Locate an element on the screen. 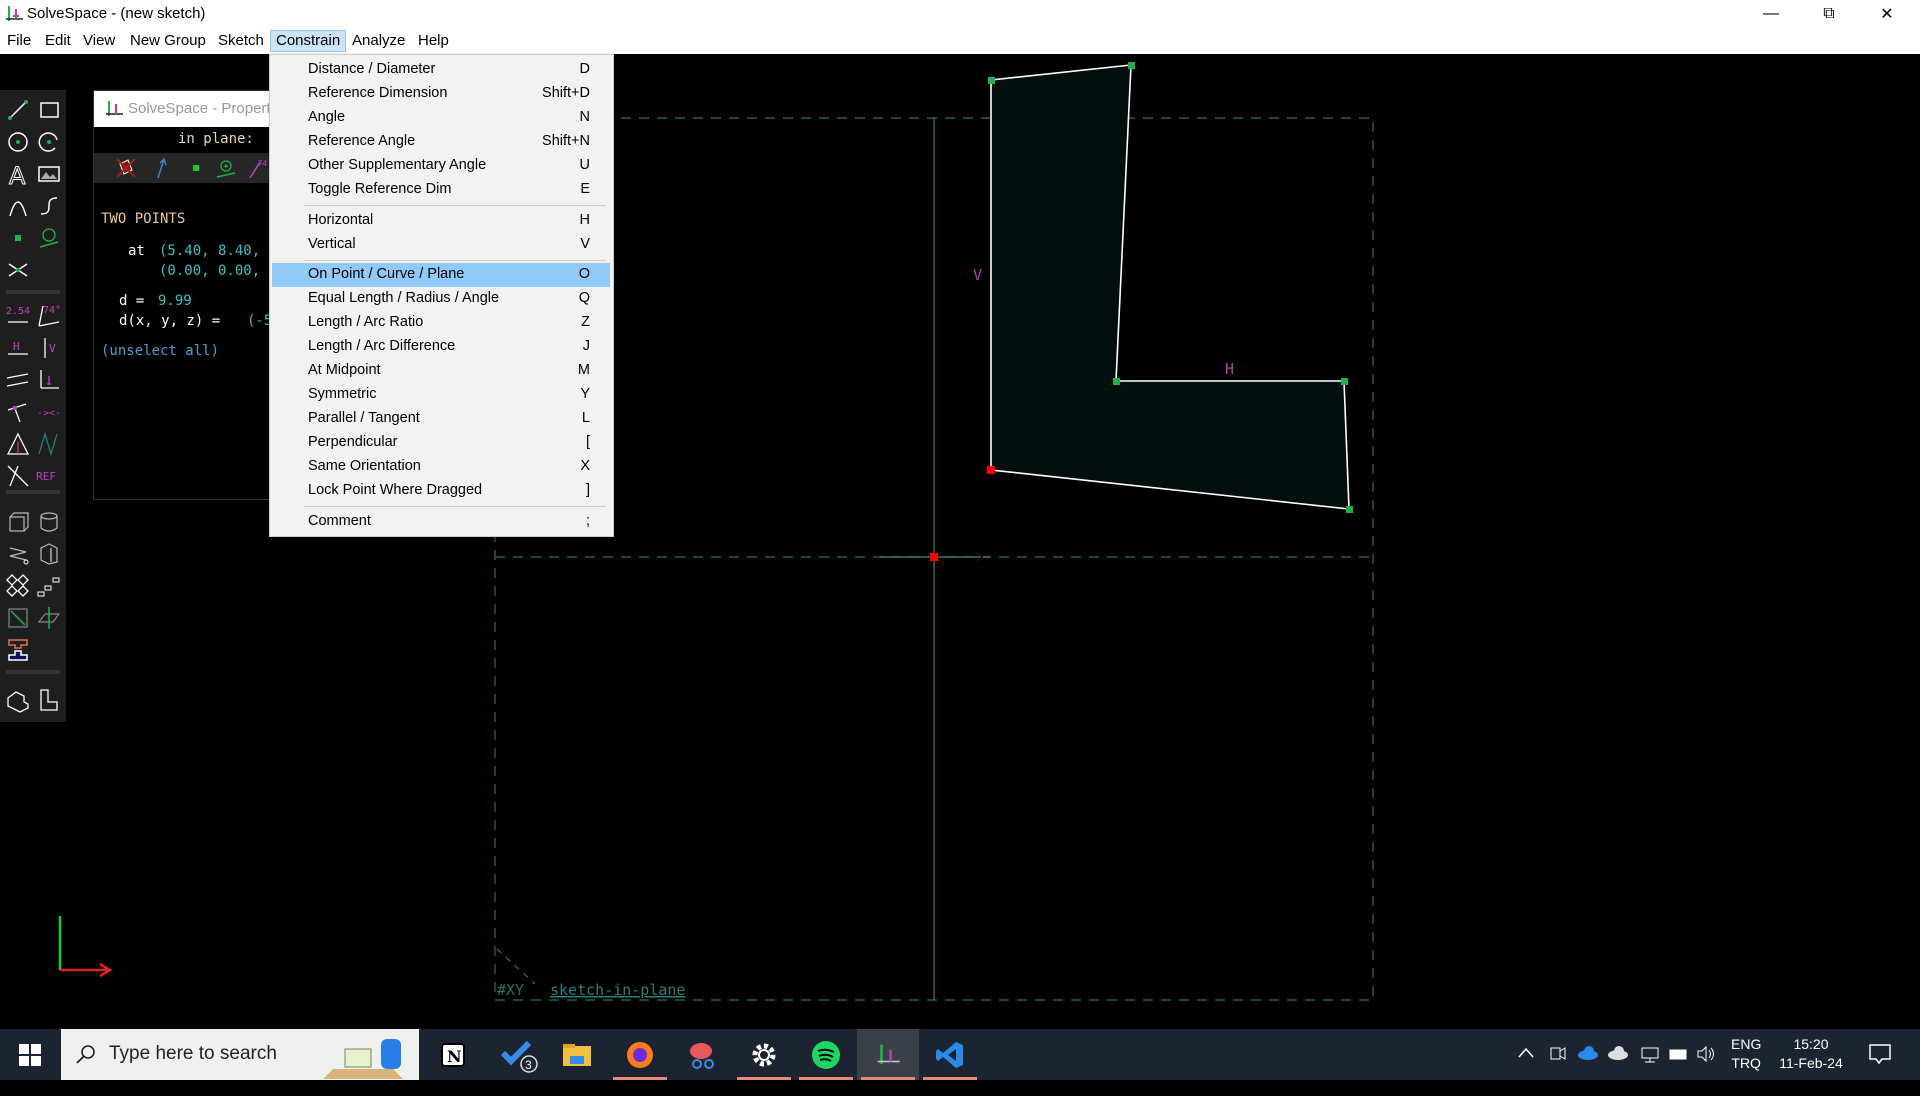  tray-volume is located at coordinates (1706, 1068).